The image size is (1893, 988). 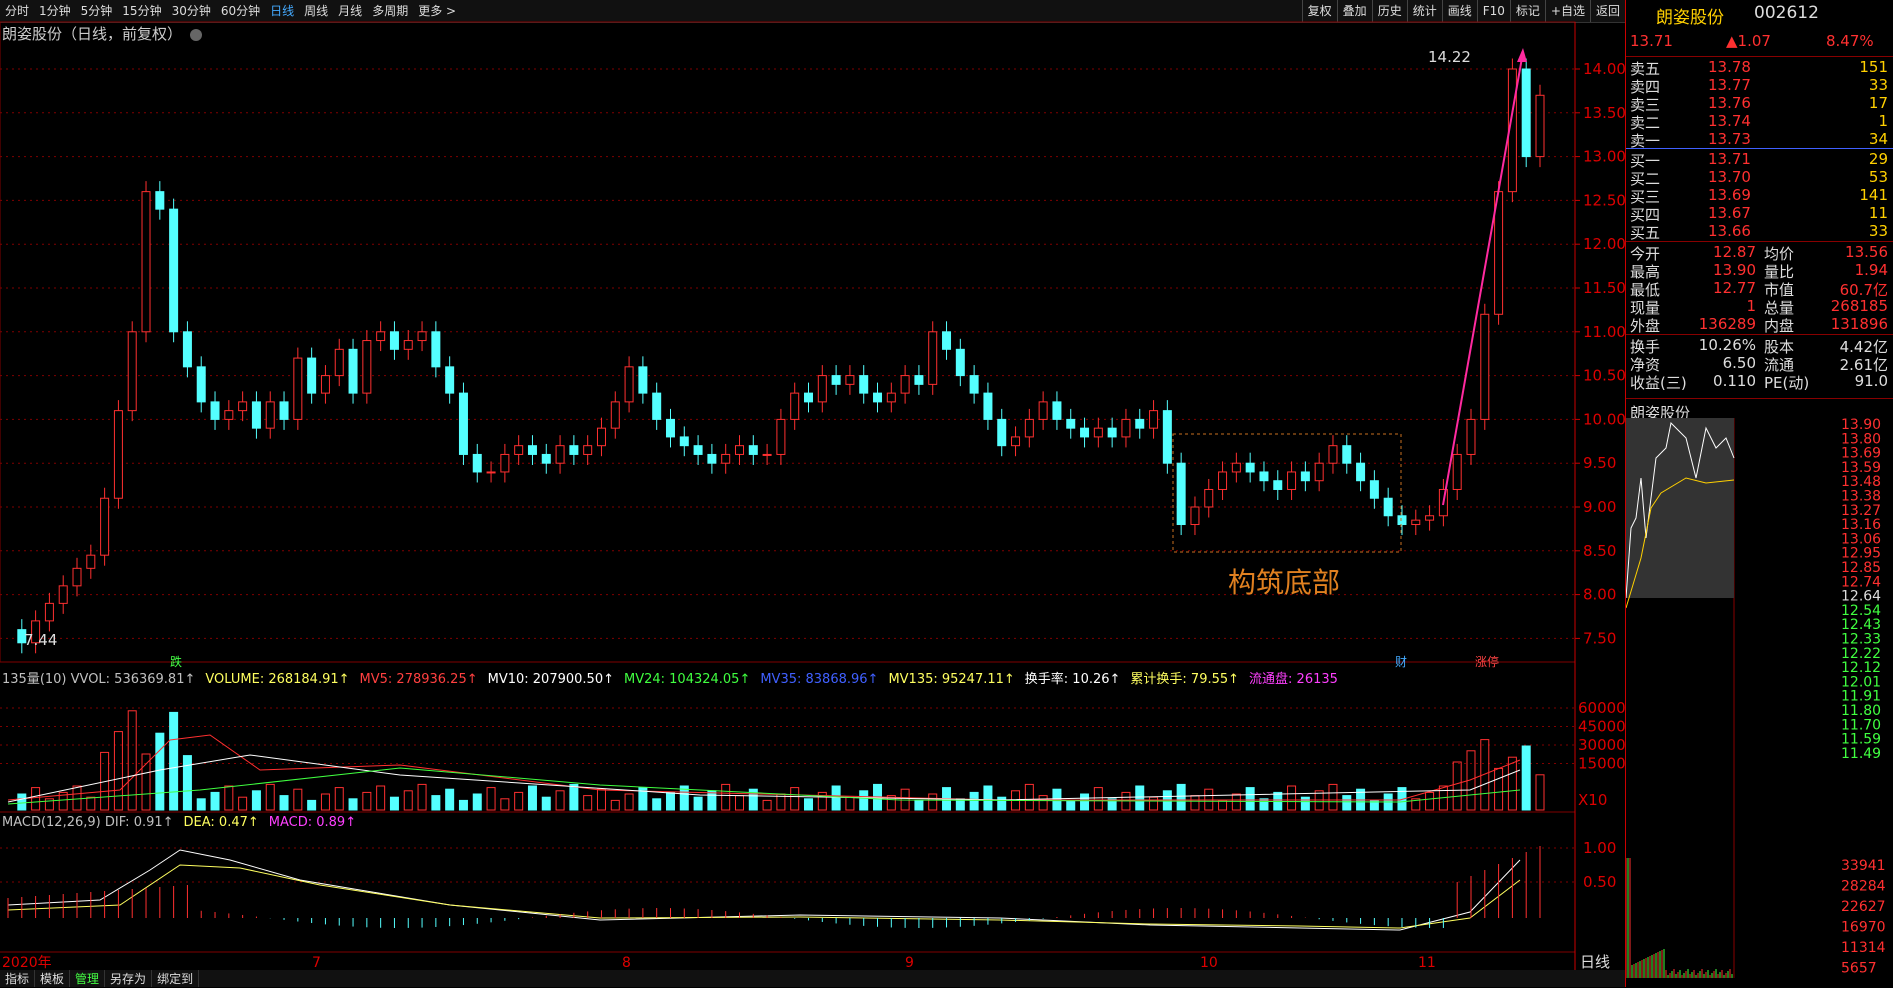 I want to click on stat-value: 6.50, so click(x=1739, y=363).